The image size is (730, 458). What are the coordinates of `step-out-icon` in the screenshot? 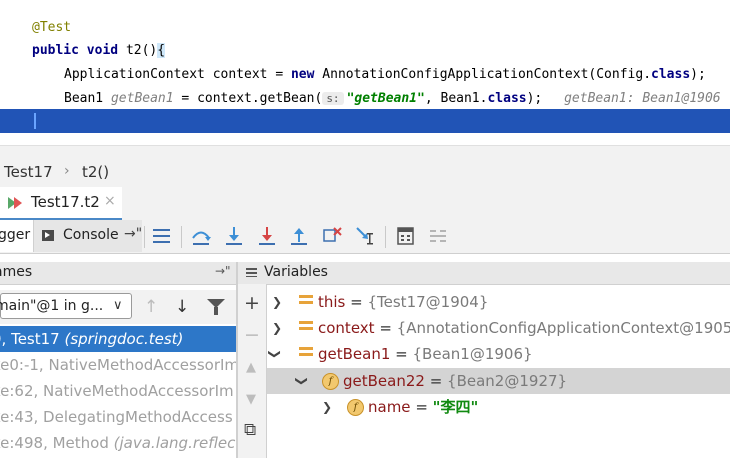 It's located at (299, 236).